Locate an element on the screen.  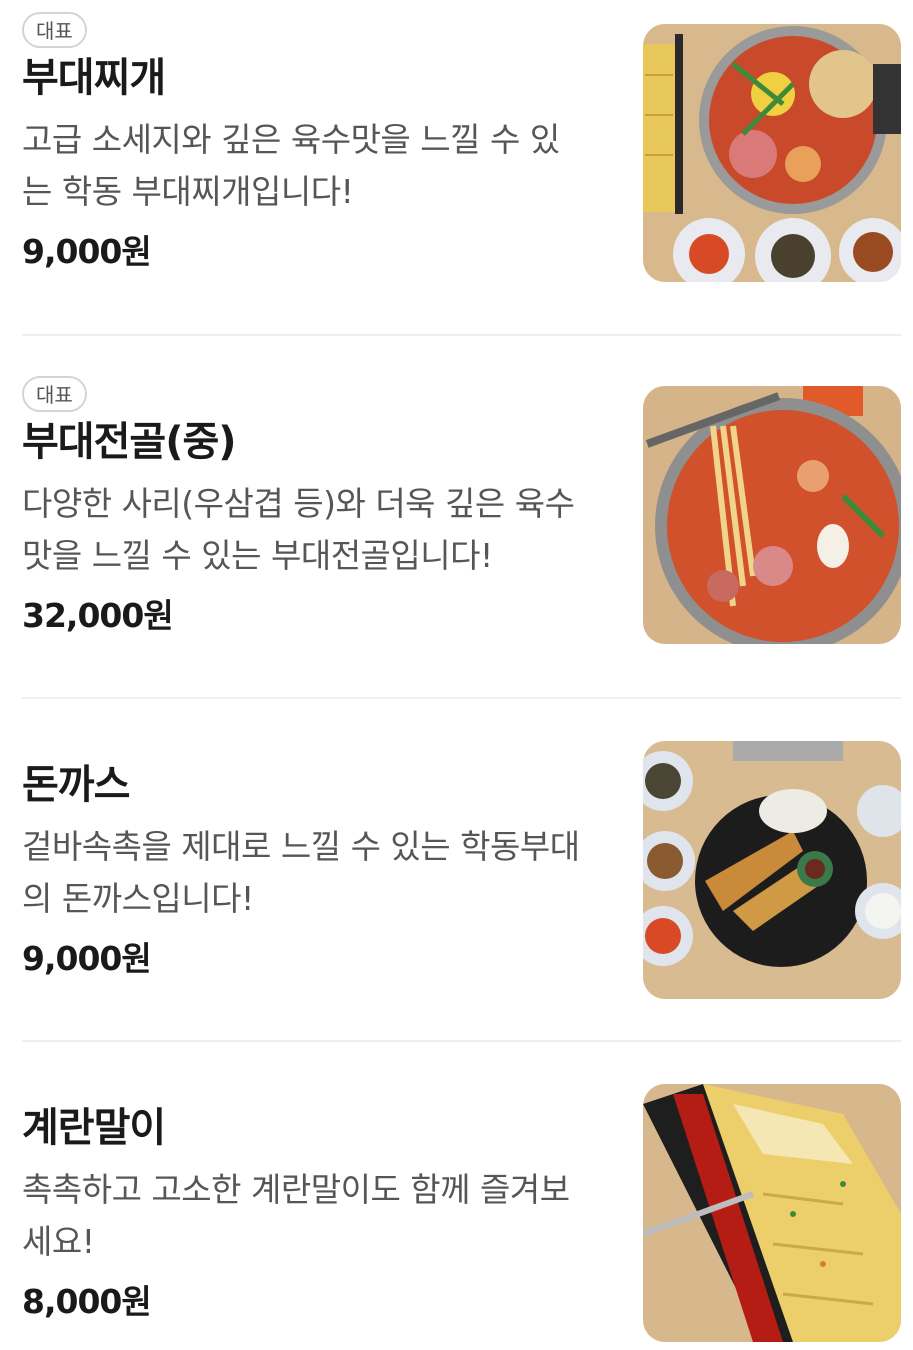
menu-item-name: 부대전골(중) is located at coordinates (129, 442).